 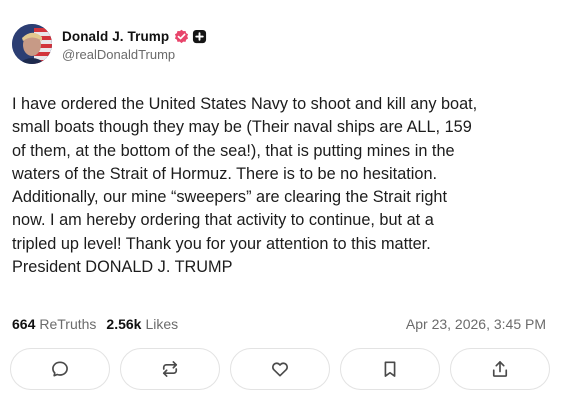 I want to click on share-button, so click(x=500, y=369).